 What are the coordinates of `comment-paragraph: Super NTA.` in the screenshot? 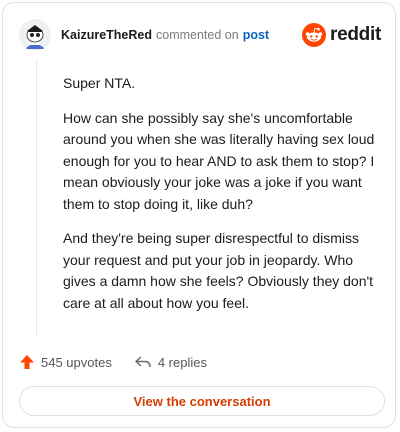 It's located at (99, 83).